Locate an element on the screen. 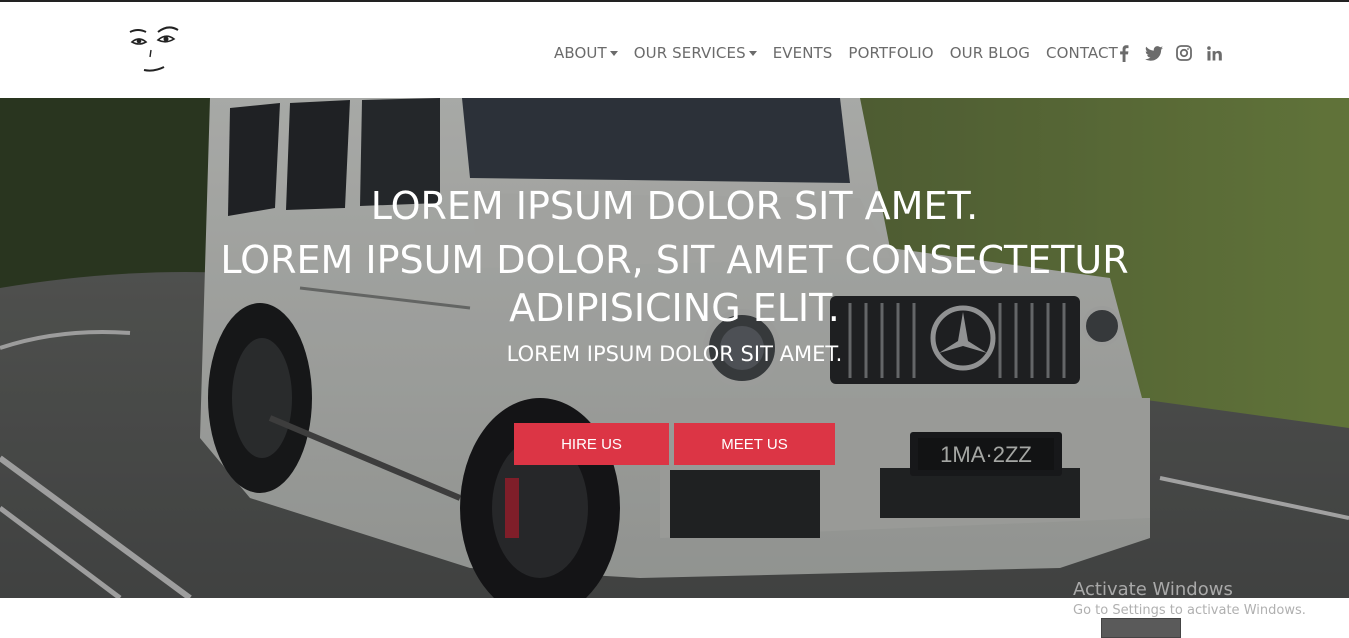 This screenshot has height=638, width=1349. taskbar-thumbnail is located at coordinates (1141, 628).